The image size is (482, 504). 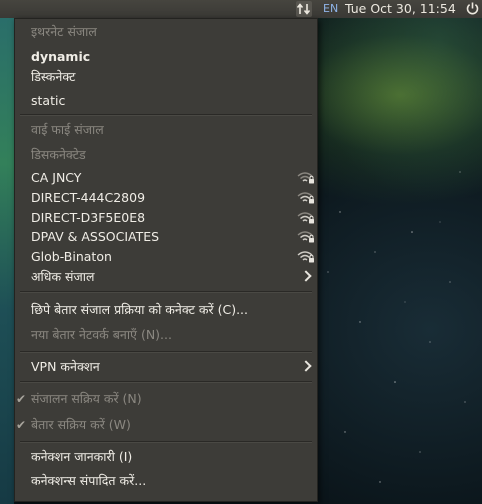 What do you see at coordinates (64, 31) in the screenshot?
I see `ethernet-section-header: इथरनेट संजाल` at bounding box center [64, 31].